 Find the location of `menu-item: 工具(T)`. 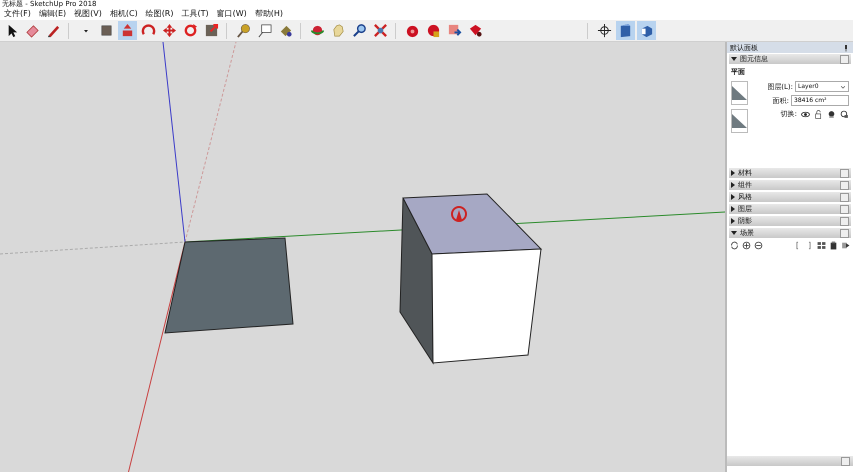

menu-item: 工具(T) is located at coordinates (195, 14).